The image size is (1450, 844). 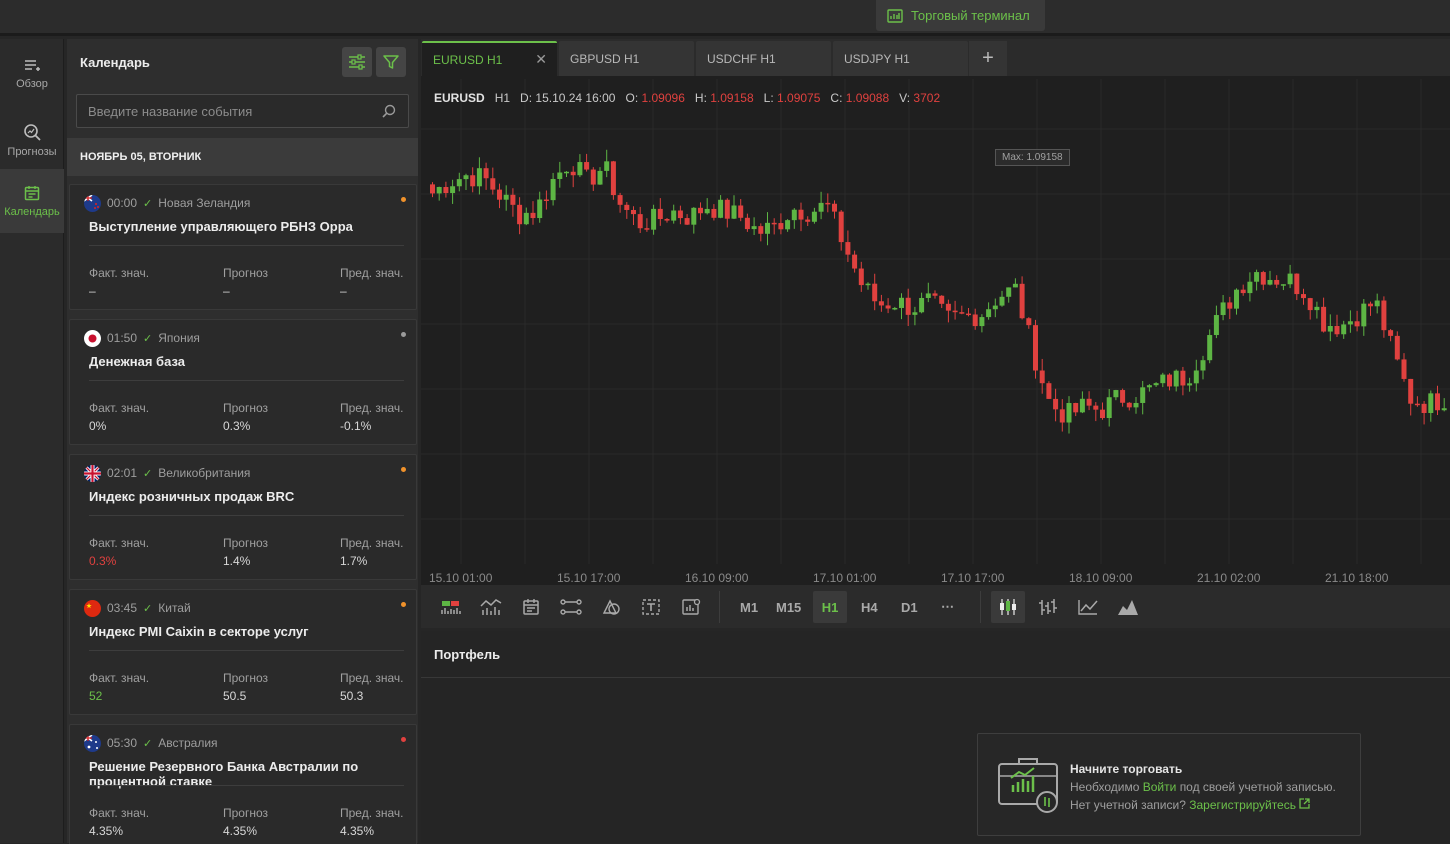 I want to click on nav-calendar: Календарь, so click(x=32, y=201).